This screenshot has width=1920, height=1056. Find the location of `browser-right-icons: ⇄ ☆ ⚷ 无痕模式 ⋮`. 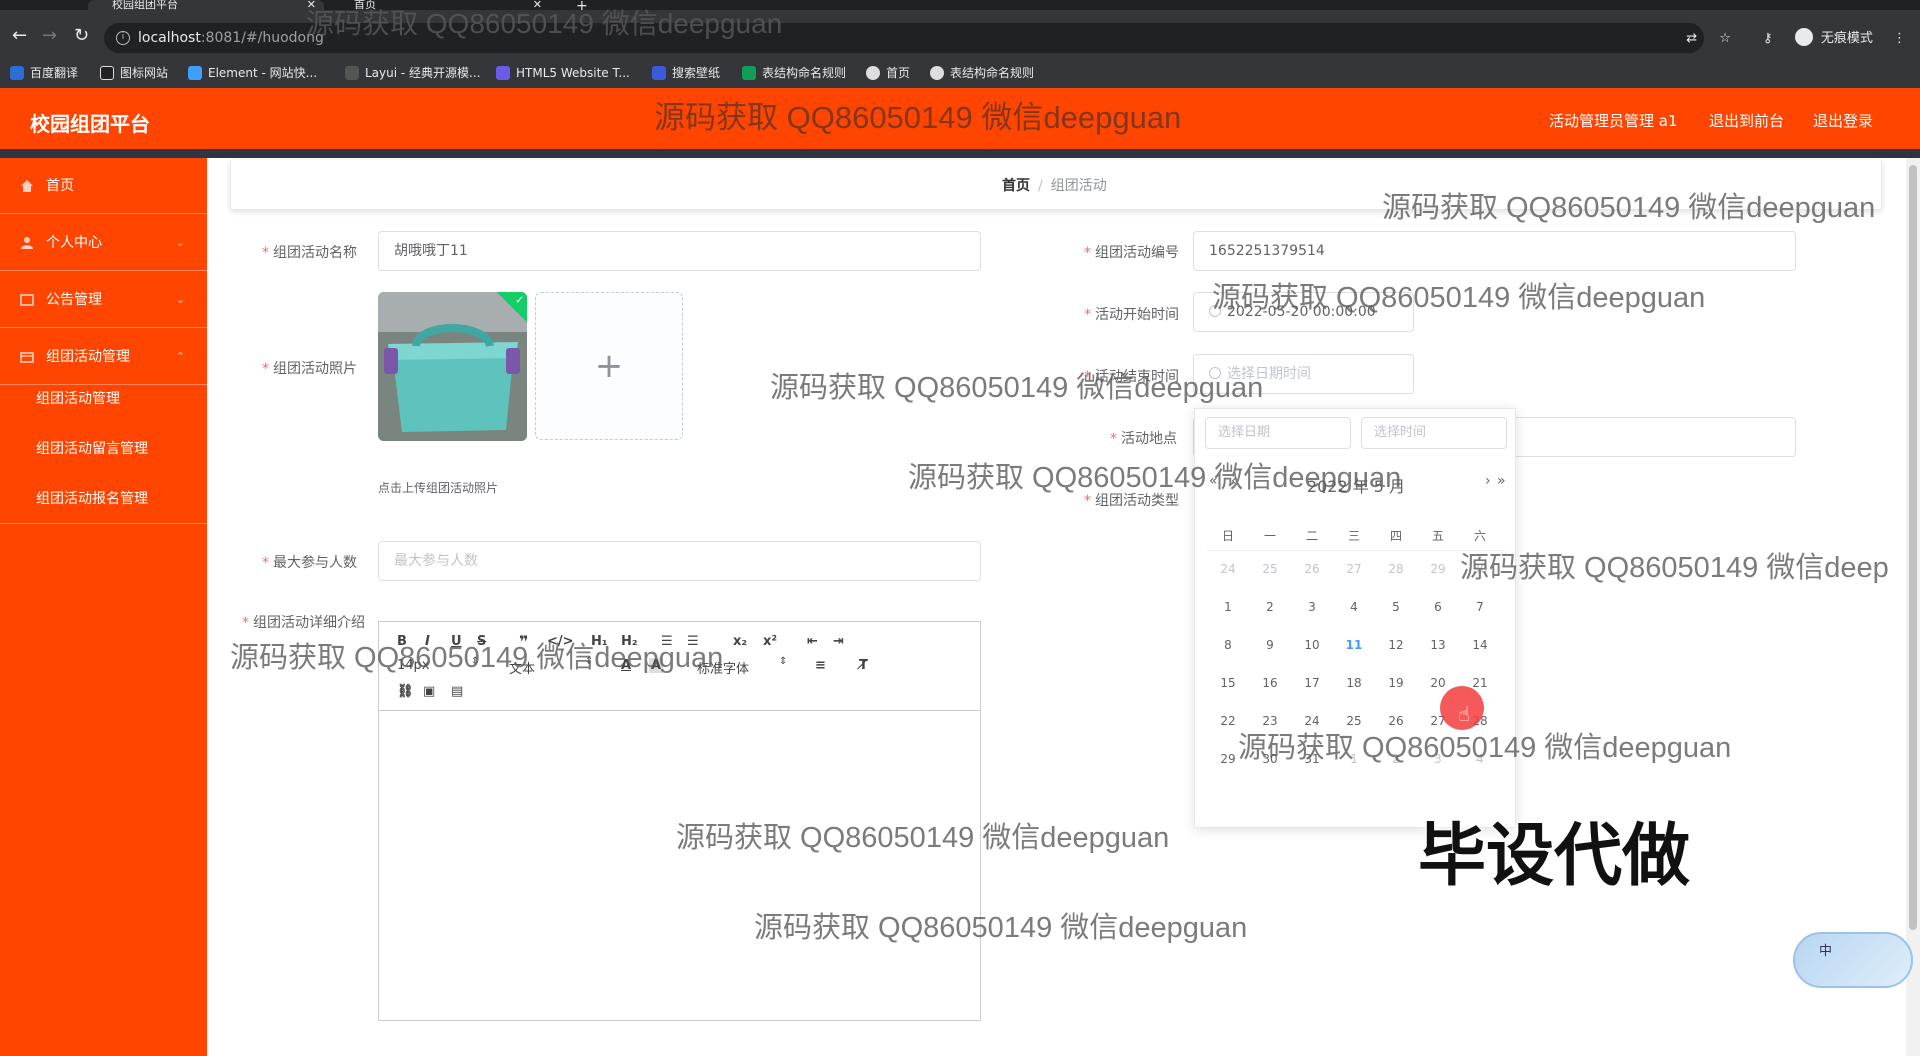

browser-right-icons: ⇄ ☆ ⚷ 无痕模式 ⋮ is located at coordinates (1796, 38).